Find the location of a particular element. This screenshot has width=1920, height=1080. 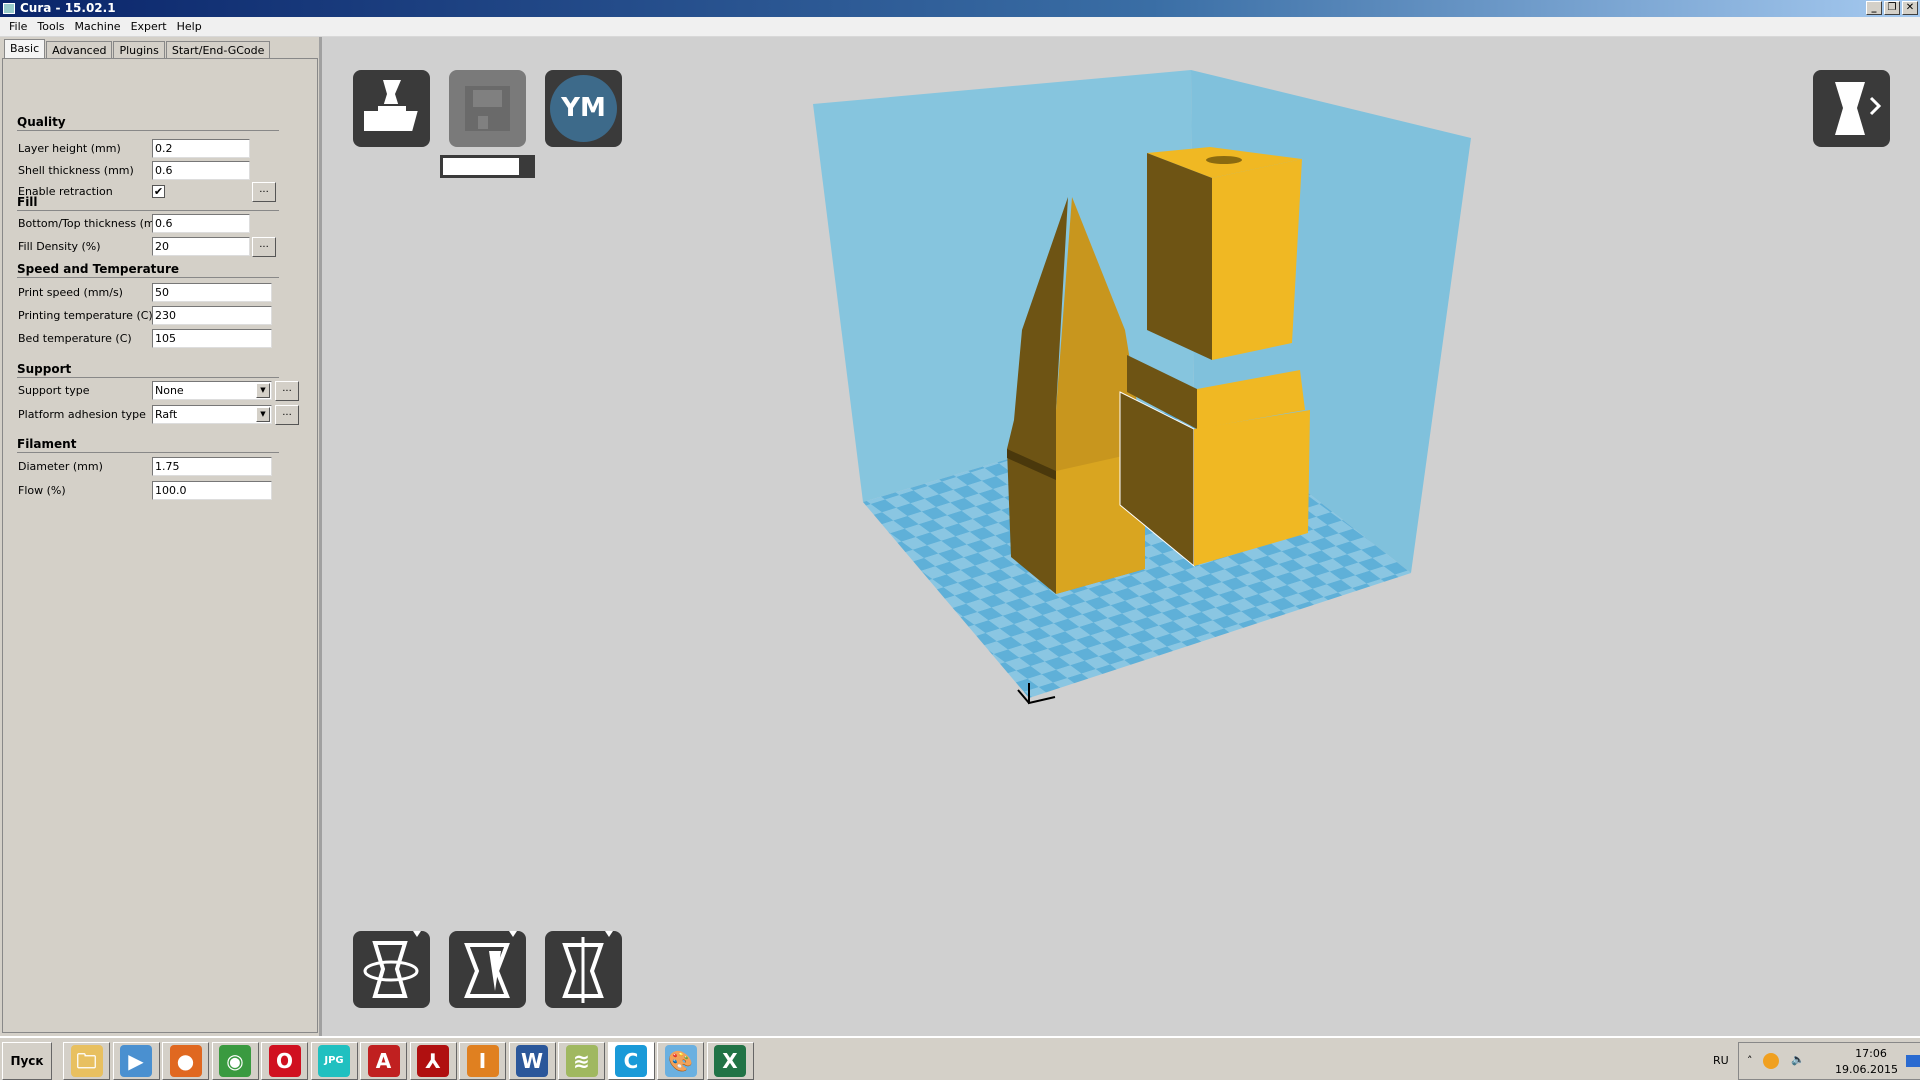

show-hidden-icon: ˄ is located at coordinates (1750, 1060).